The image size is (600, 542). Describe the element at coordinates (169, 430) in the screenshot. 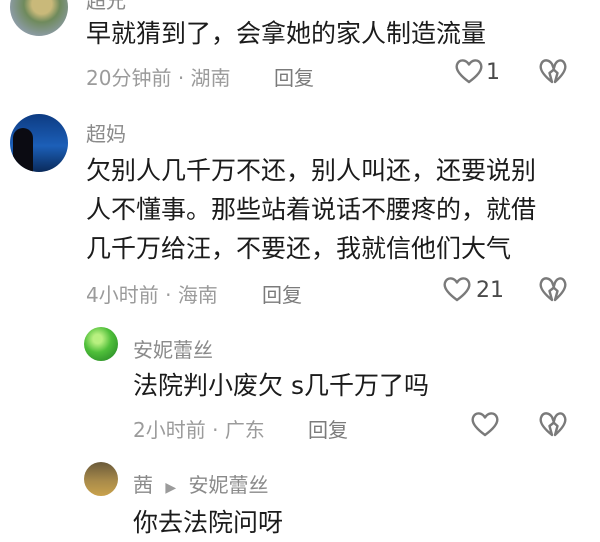

I see `comment-time: 2小时前` at that location.